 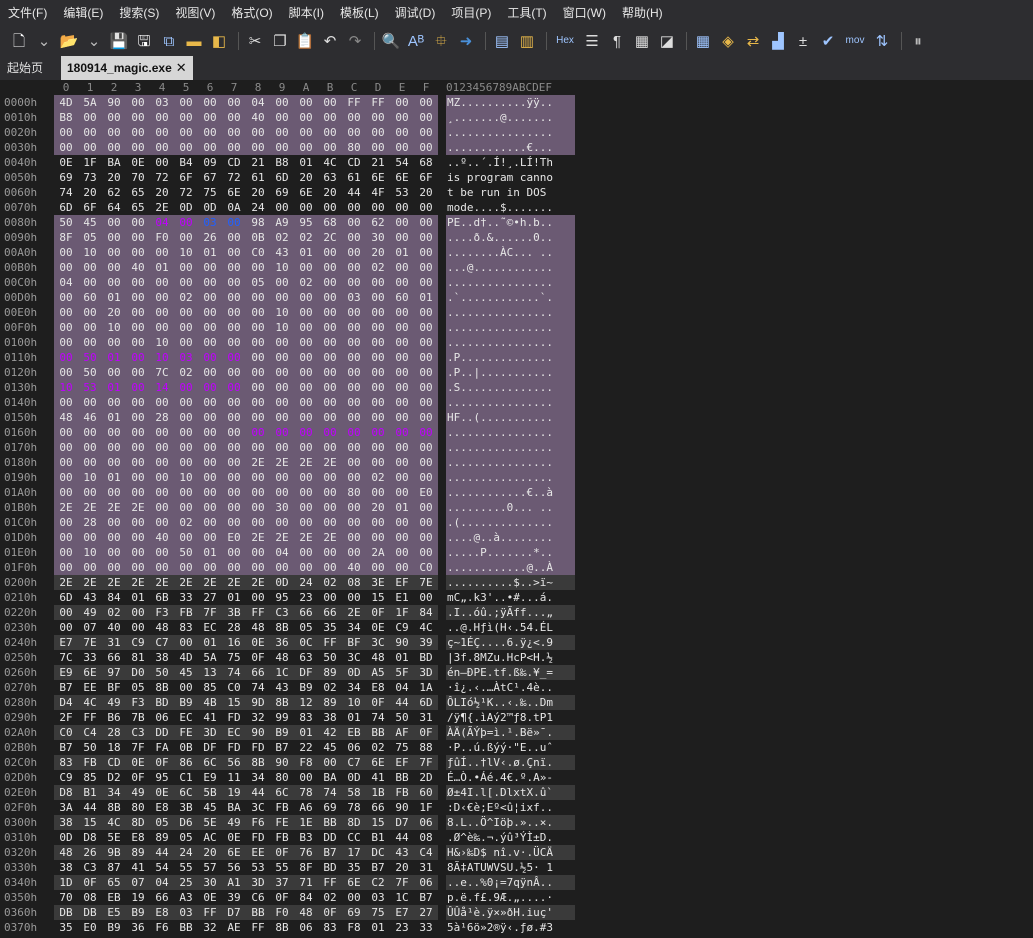 What do you see at coordinates (642, 13) in the screenshot?
I see `menu-item: 帮助(H)` at bounding box center [642, 13].